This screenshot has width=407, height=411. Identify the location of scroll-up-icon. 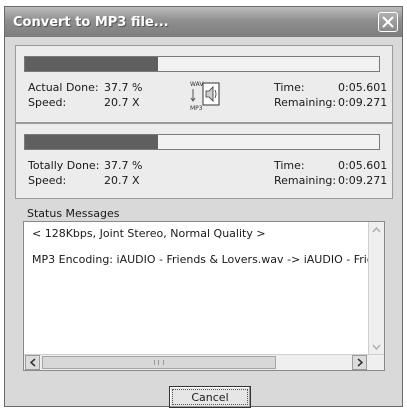
(376, 229).